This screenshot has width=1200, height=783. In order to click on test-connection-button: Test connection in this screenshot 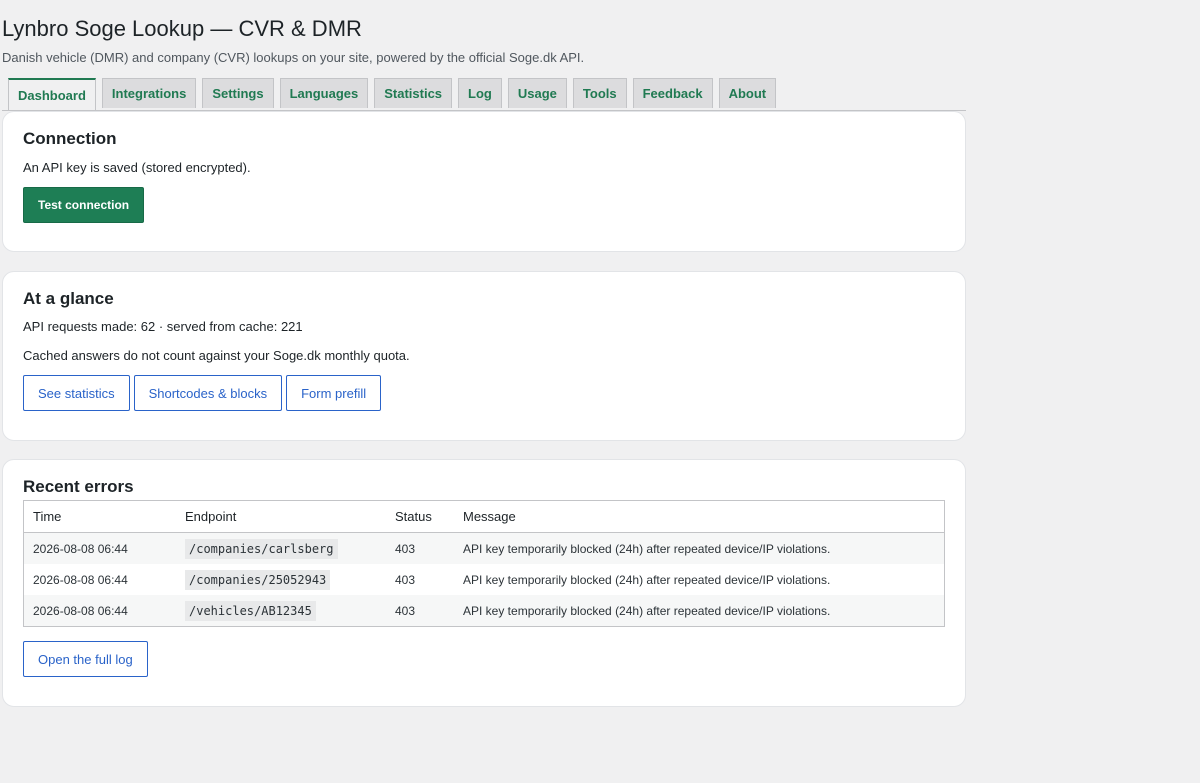, I will do `click(84, 205)`.